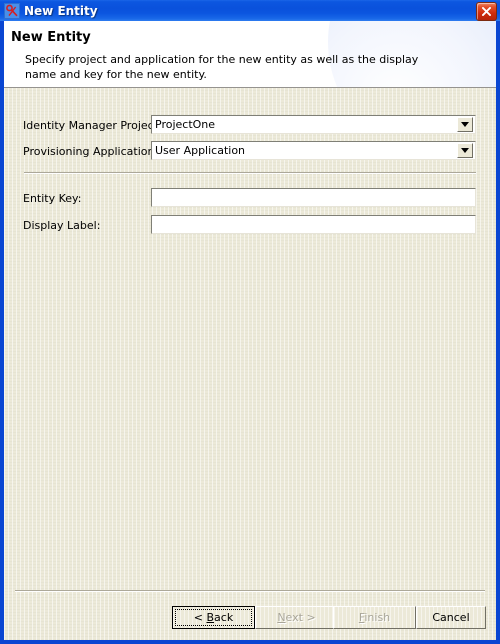 This screenshot has height=644, width=500. I want to click on button-bar-separator, so click(250, 591).